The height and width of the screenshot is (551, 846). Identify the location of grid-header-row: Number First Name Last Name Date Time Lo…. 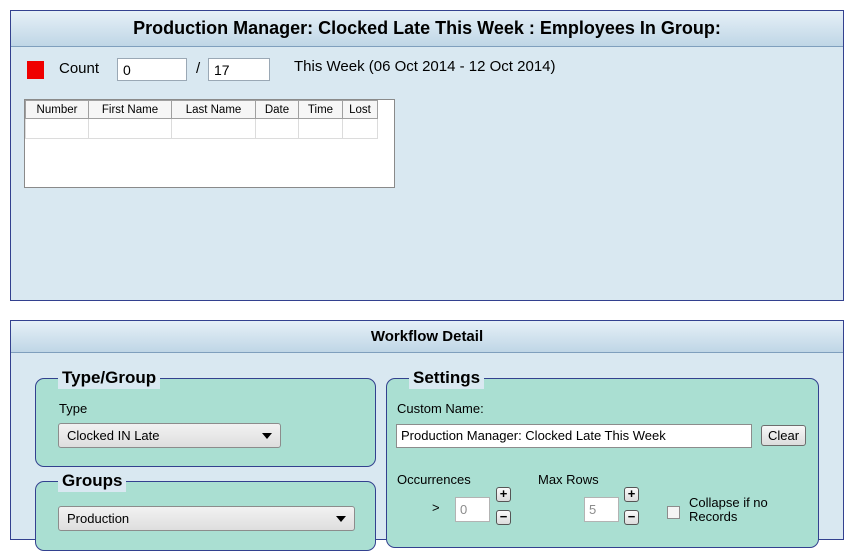
(201, 109).